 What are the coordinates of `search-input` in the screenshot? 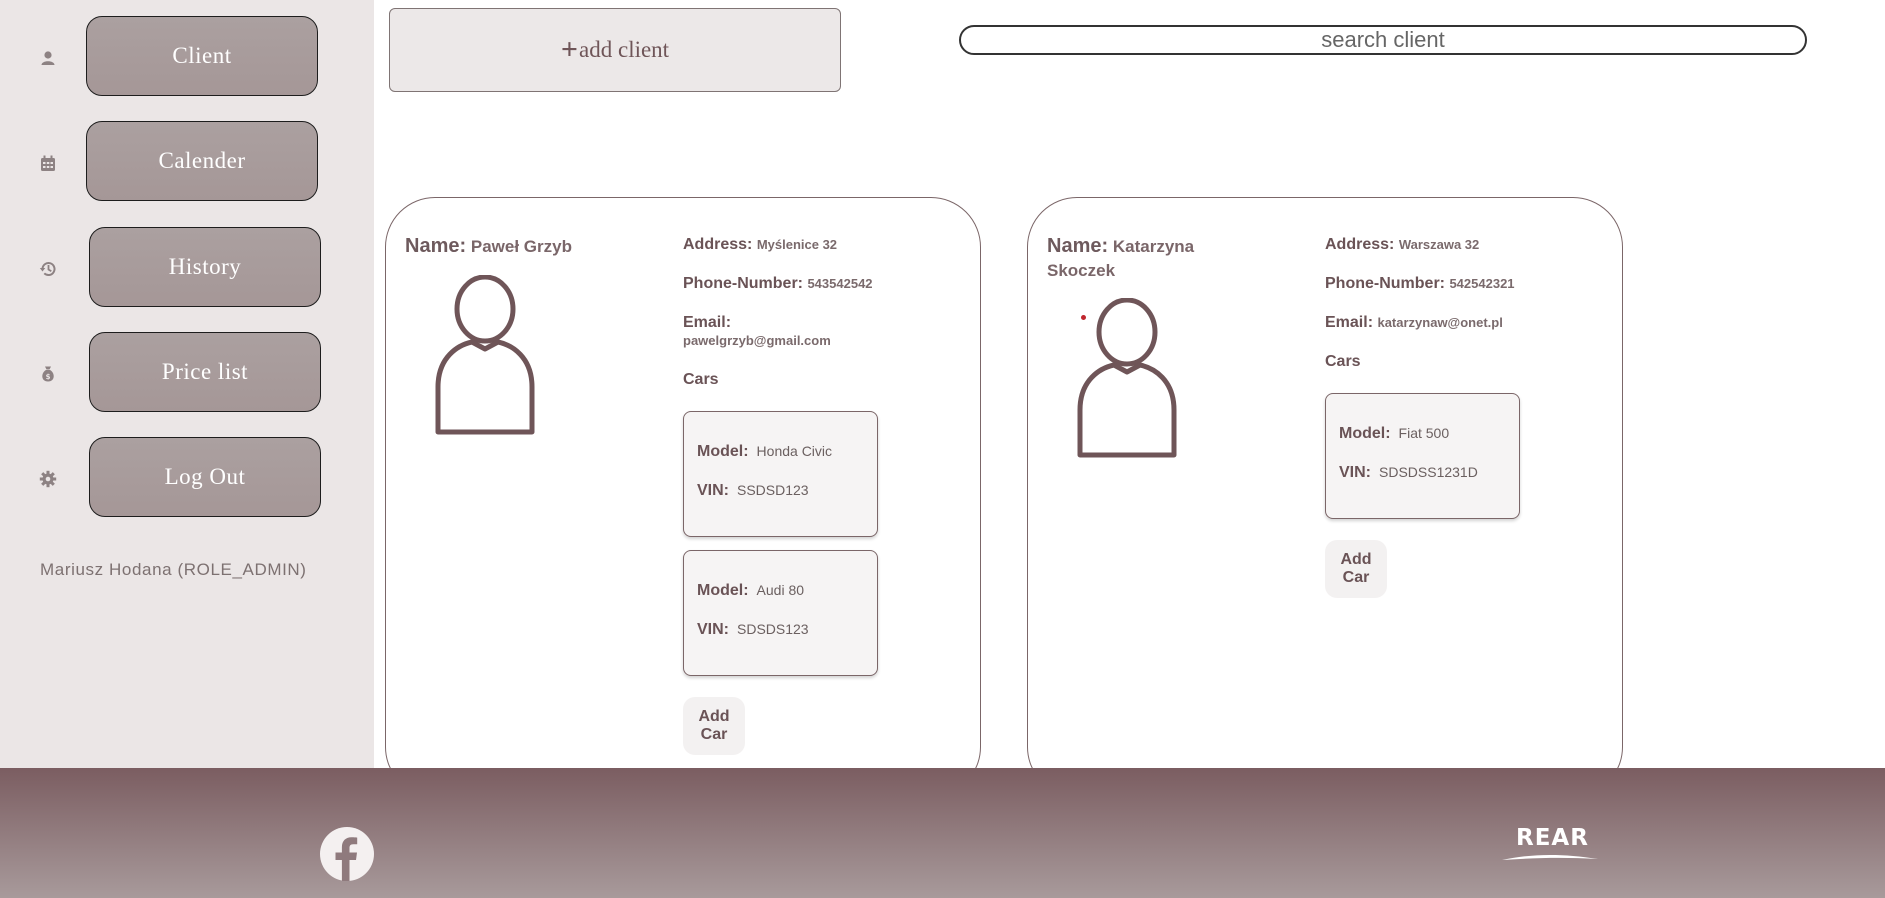 It's located at (1383, 40).